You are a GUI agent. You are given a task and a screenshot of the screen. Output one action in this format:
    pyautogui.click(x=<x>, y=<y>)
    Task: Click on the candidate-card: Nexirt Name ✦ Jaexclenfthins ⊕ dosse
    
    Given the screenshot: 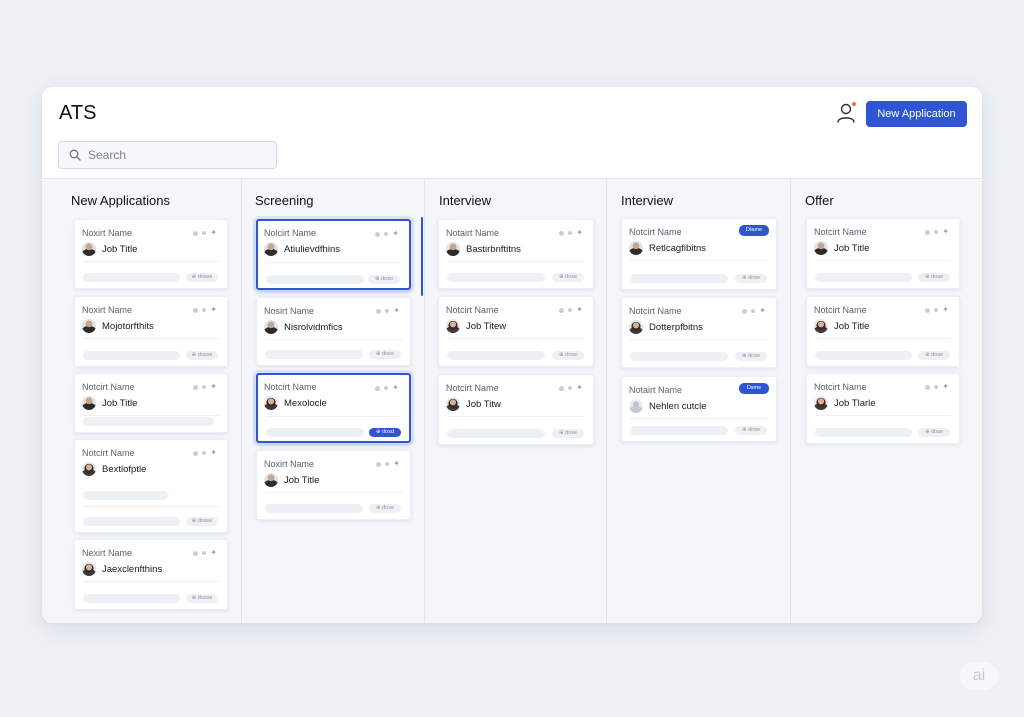 What is the action you would take?
    pyautogui.click(x=151, y=574)
    